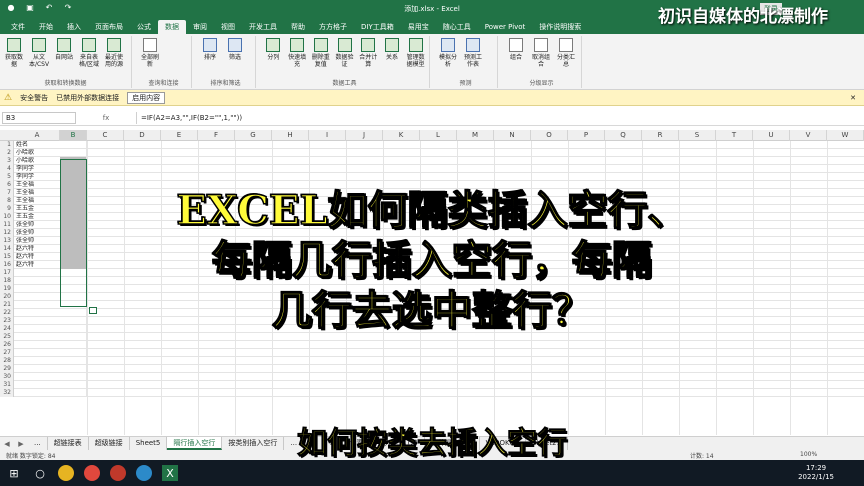 The width and height of the screenshot is (864, 486). I want to click on column-header: G, so click(253, 135).